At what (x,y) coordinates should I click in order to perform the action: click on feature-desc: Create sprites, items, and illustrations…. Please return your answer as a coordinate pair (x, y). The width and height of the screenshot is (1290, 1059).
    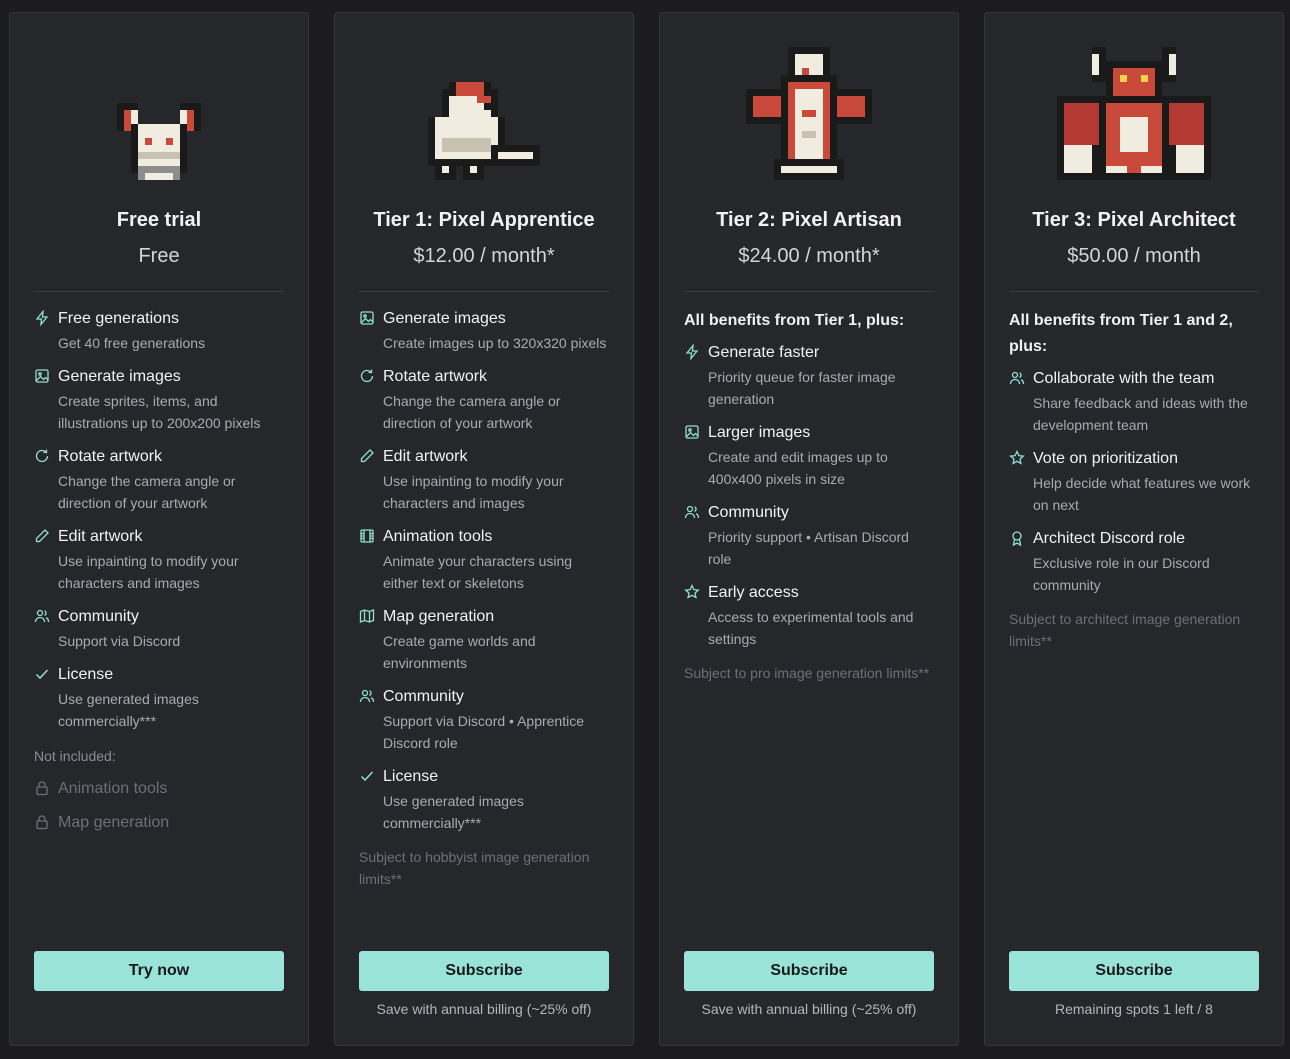
    Looking at the image, I should click on (159, 412).